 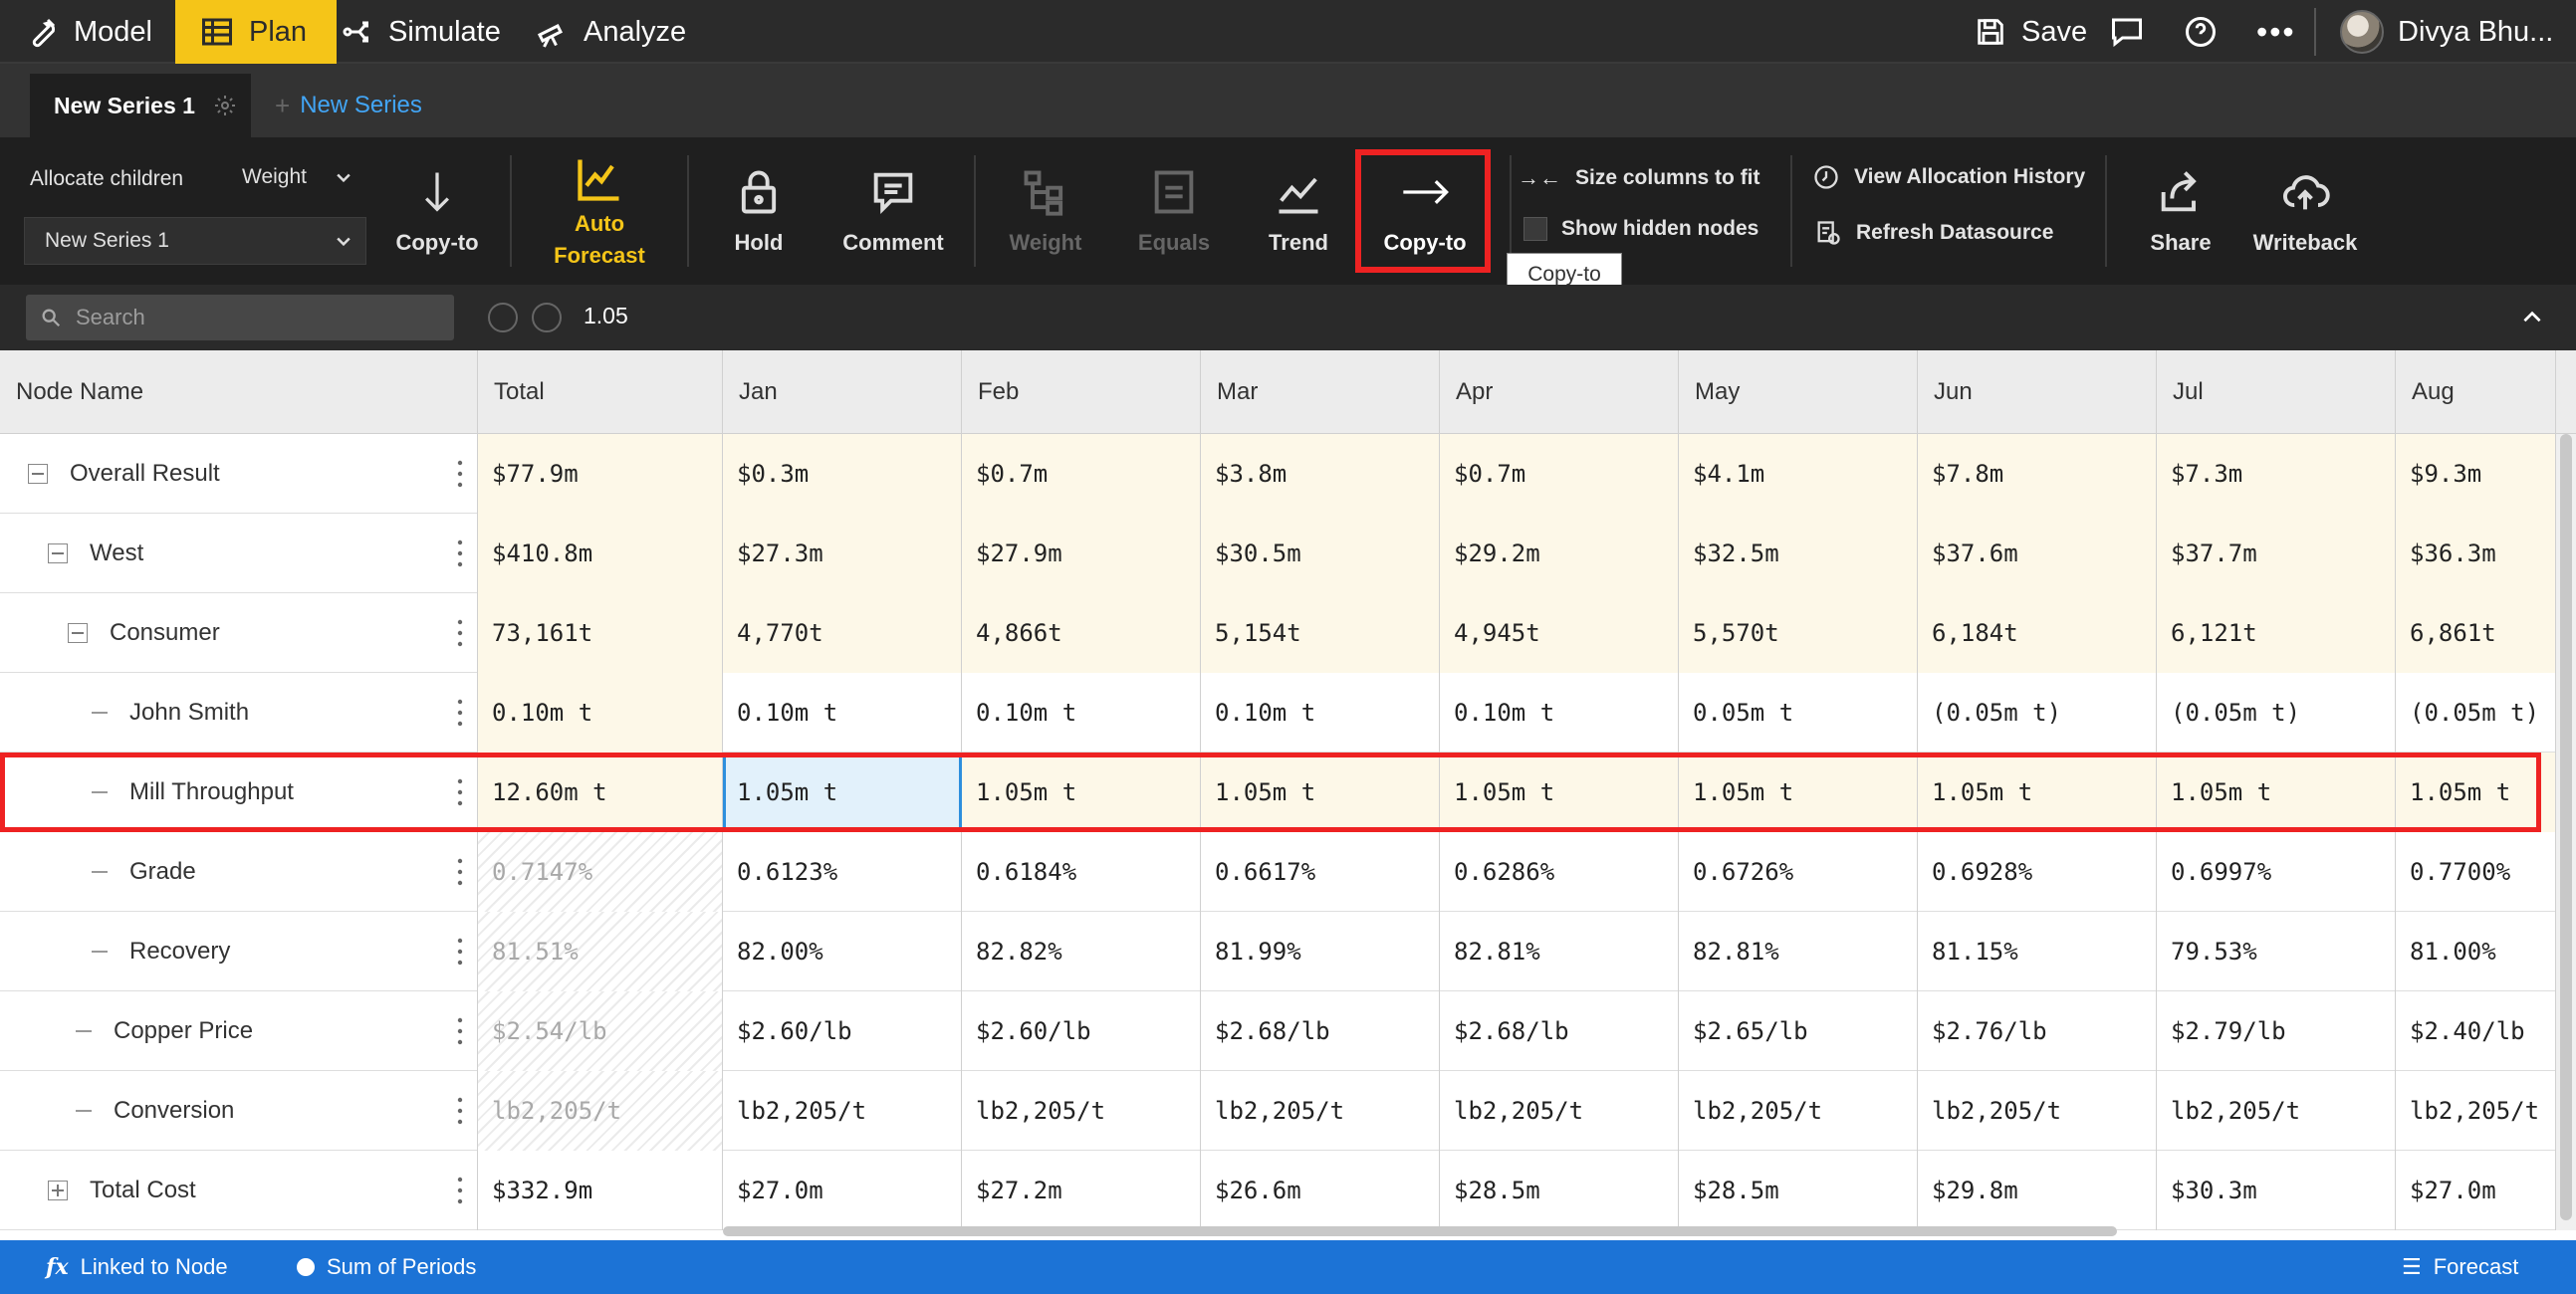 What do you see at coordinates (2127, 32) in the screenshot?
I see `chat-button` at bounding box center [2127, 32].